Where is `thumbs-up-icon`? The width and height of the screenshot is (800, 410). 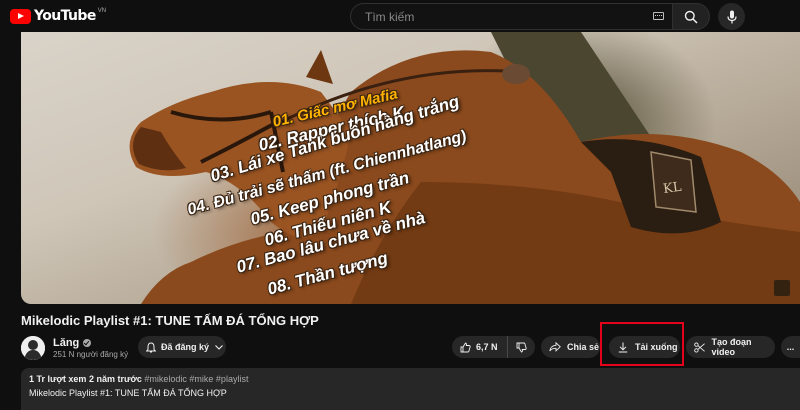
thumbs-up-icon is located at coordinates (465, 347).